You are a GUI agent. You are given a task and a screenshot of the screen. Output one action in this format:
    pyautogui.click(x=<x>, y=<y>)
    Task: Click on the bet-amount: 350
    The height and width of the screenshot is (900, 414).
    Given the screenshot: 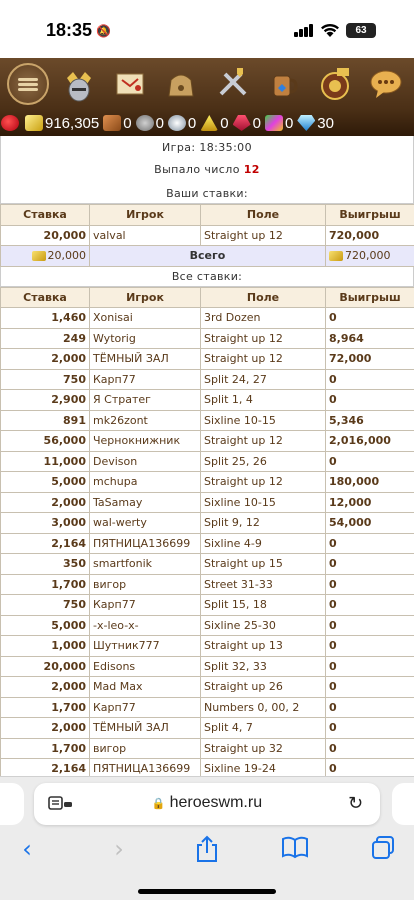 What is the action you would take?
    pyautogui.click(x=45, y=564)
    